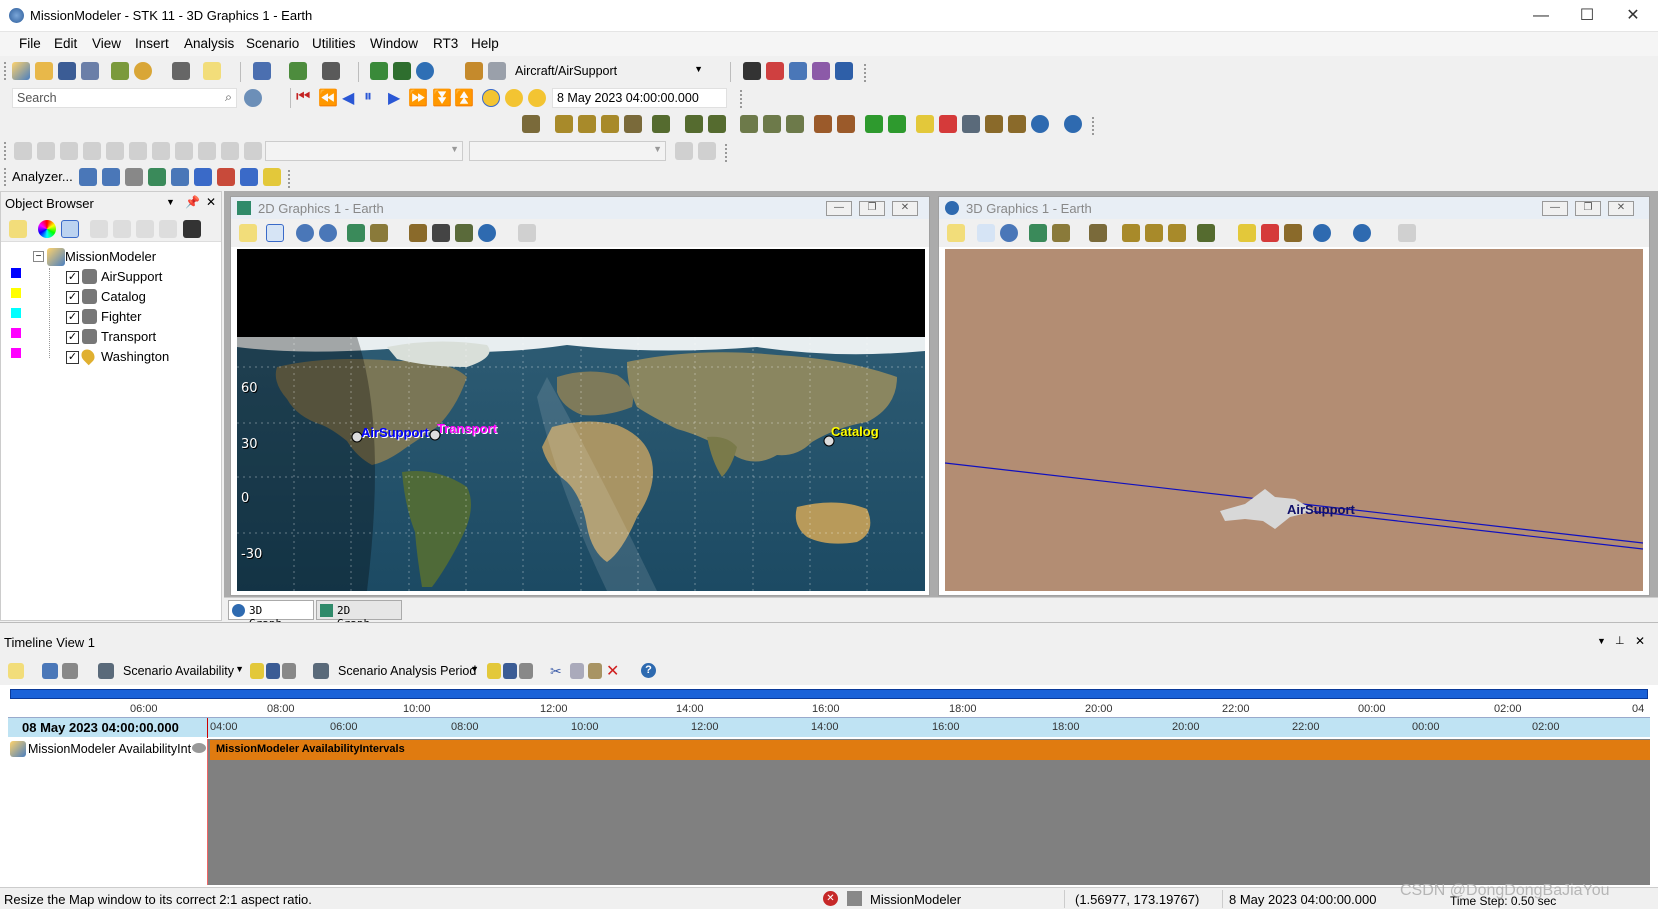  I want to click on terrain-alt-icon, so click(846, 124).